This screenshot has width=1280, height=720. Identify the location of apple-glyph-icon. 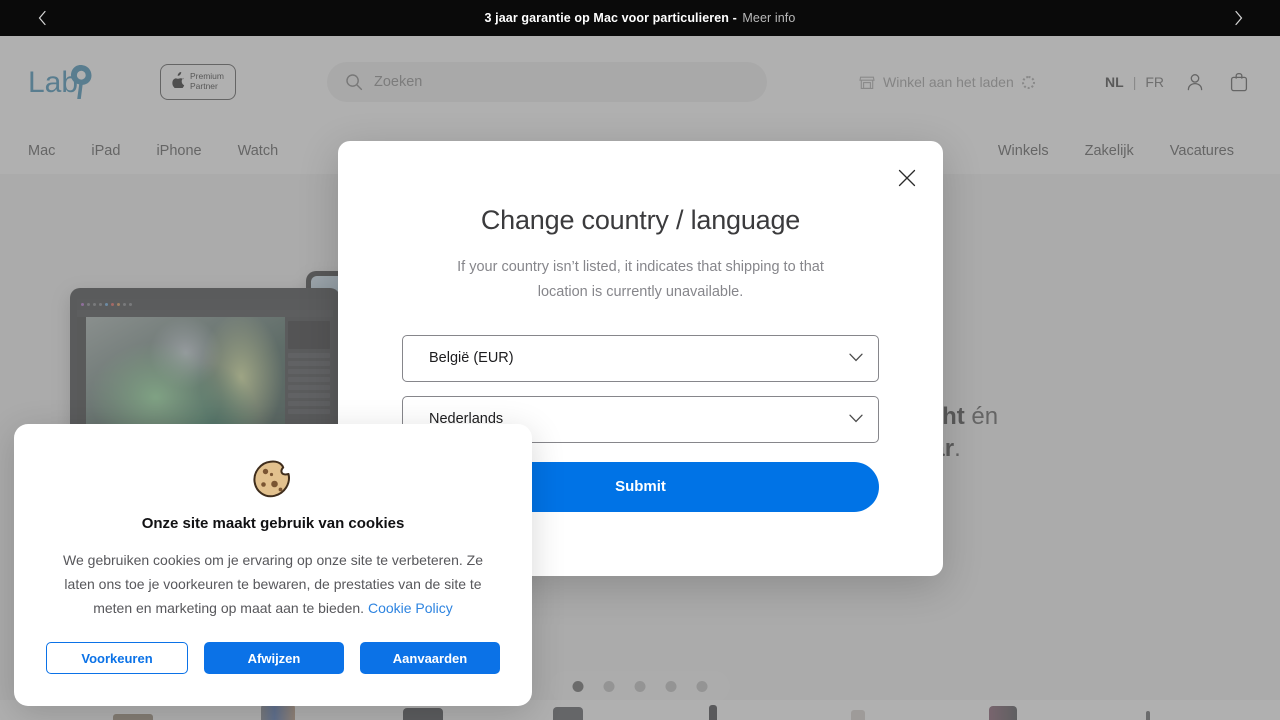
(178, 80).